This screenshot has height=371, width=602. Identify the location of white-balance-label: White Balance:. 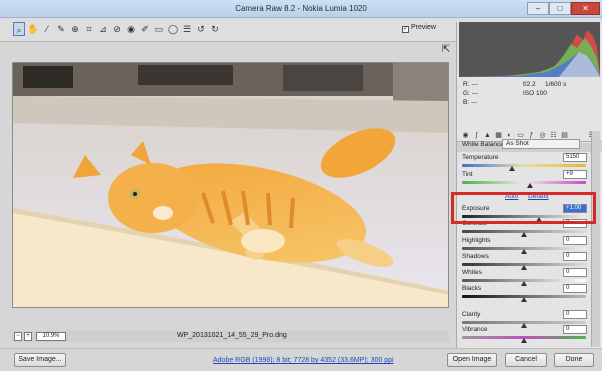
(484, 144).